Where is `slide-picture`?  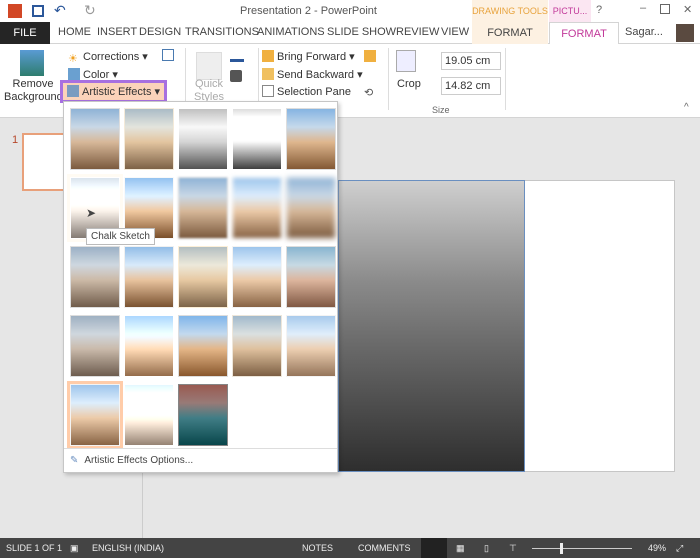
slide-picture is located at coordinates (431, 326).